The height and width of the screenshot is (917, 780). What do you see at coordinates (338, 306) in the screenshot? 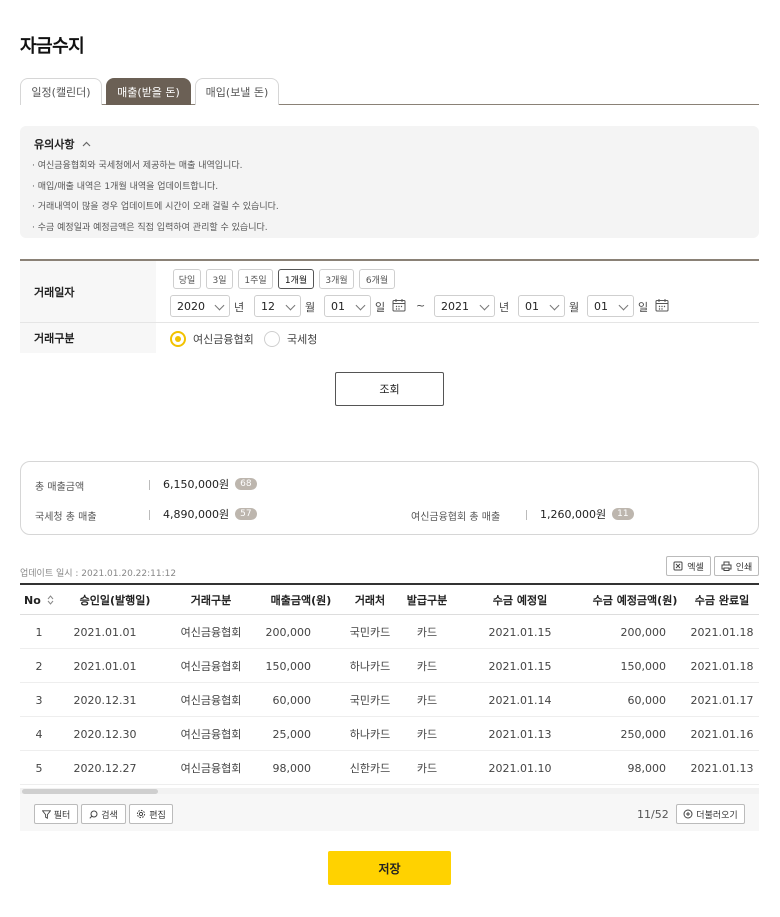
I see `from-day-value: 01` at bounding box center [338, 306].